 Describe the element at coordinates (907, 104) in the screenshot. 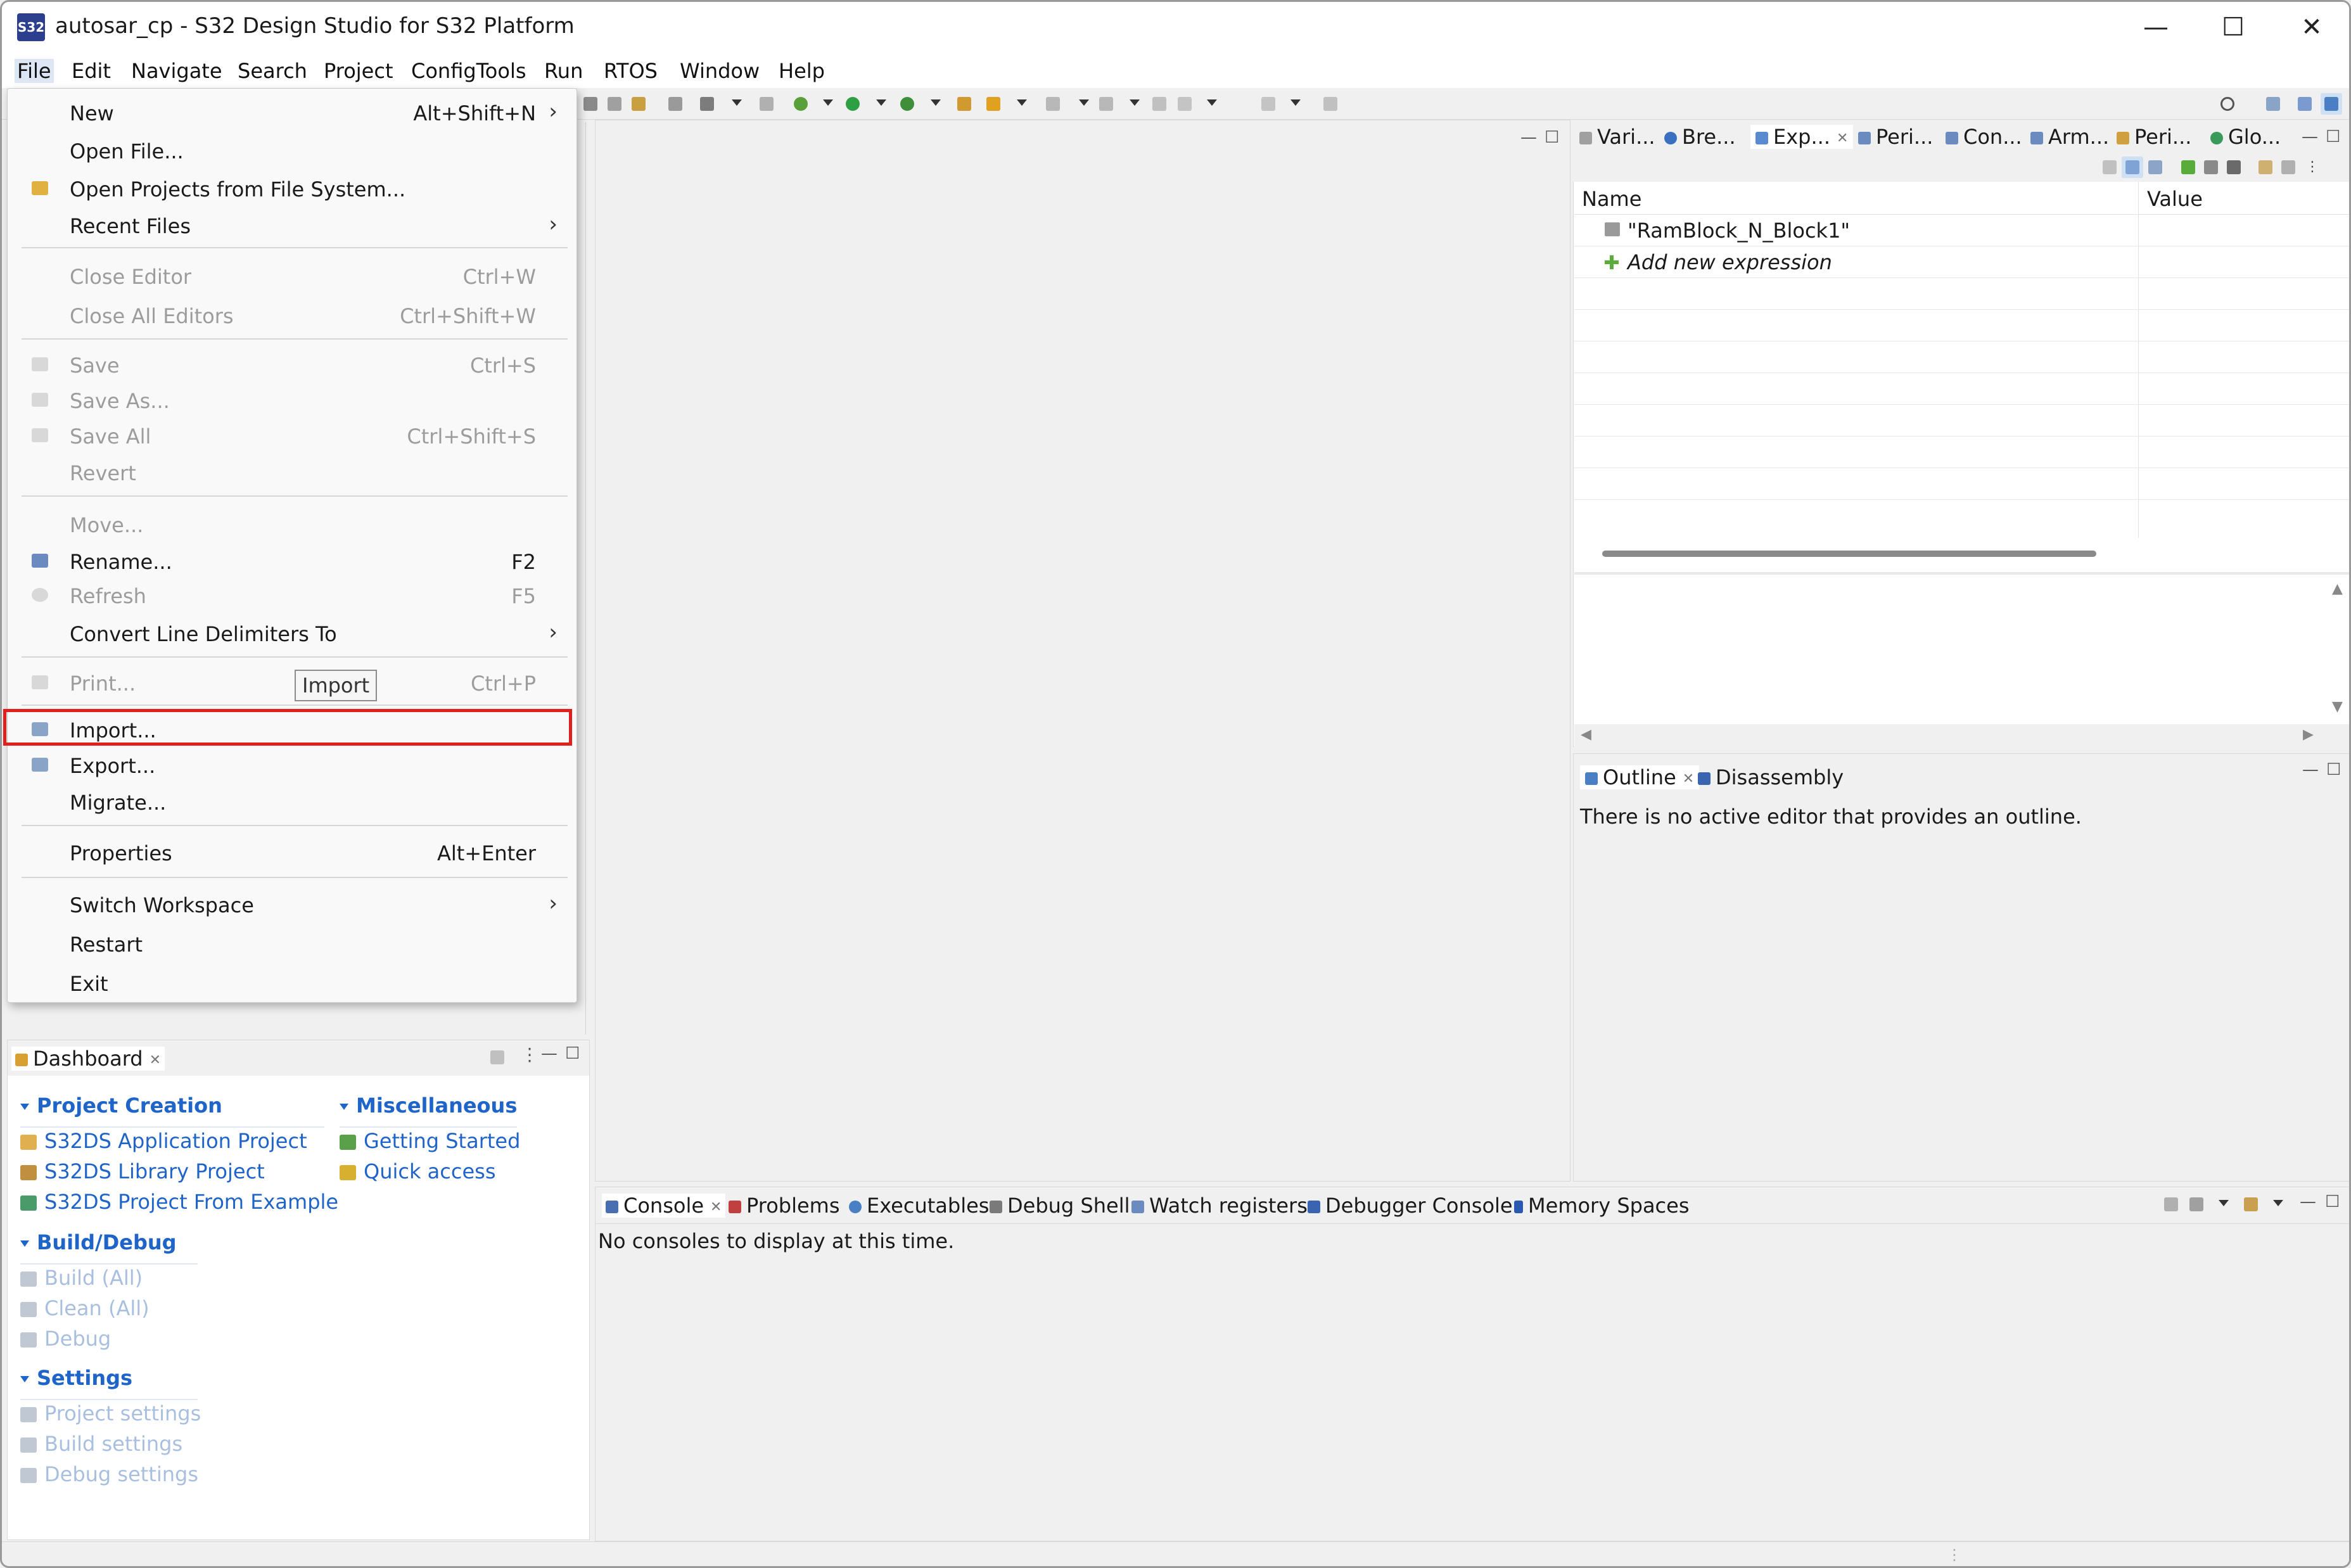

I see `external-tools-icon` at that location.